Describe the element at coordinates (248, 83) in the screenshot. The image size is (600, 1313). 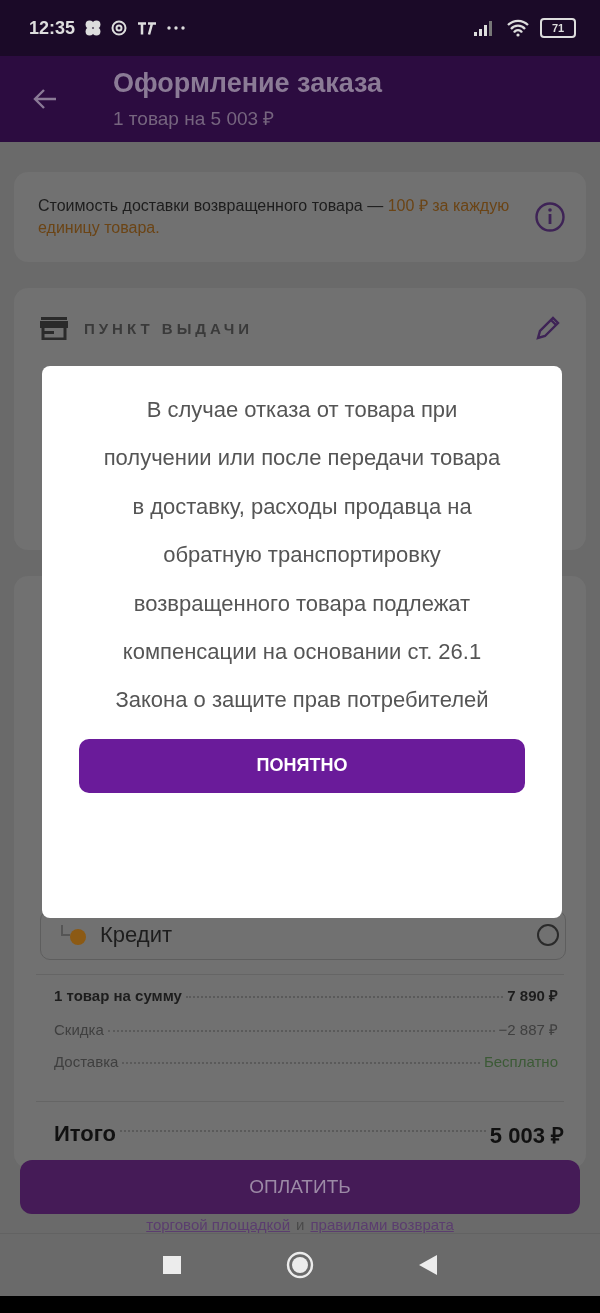
I see `page-title: Оформление заказа` at that location.